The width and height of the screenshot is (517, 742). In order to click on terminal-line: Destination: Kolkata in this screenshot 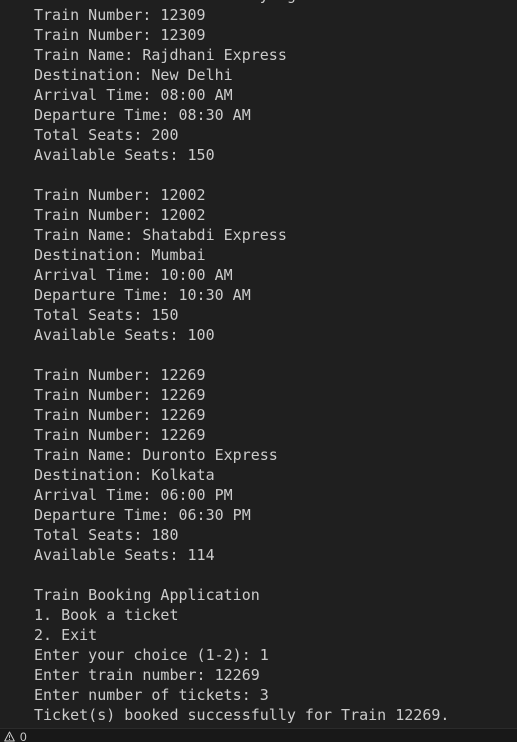, I will do `click(124, 475)`.